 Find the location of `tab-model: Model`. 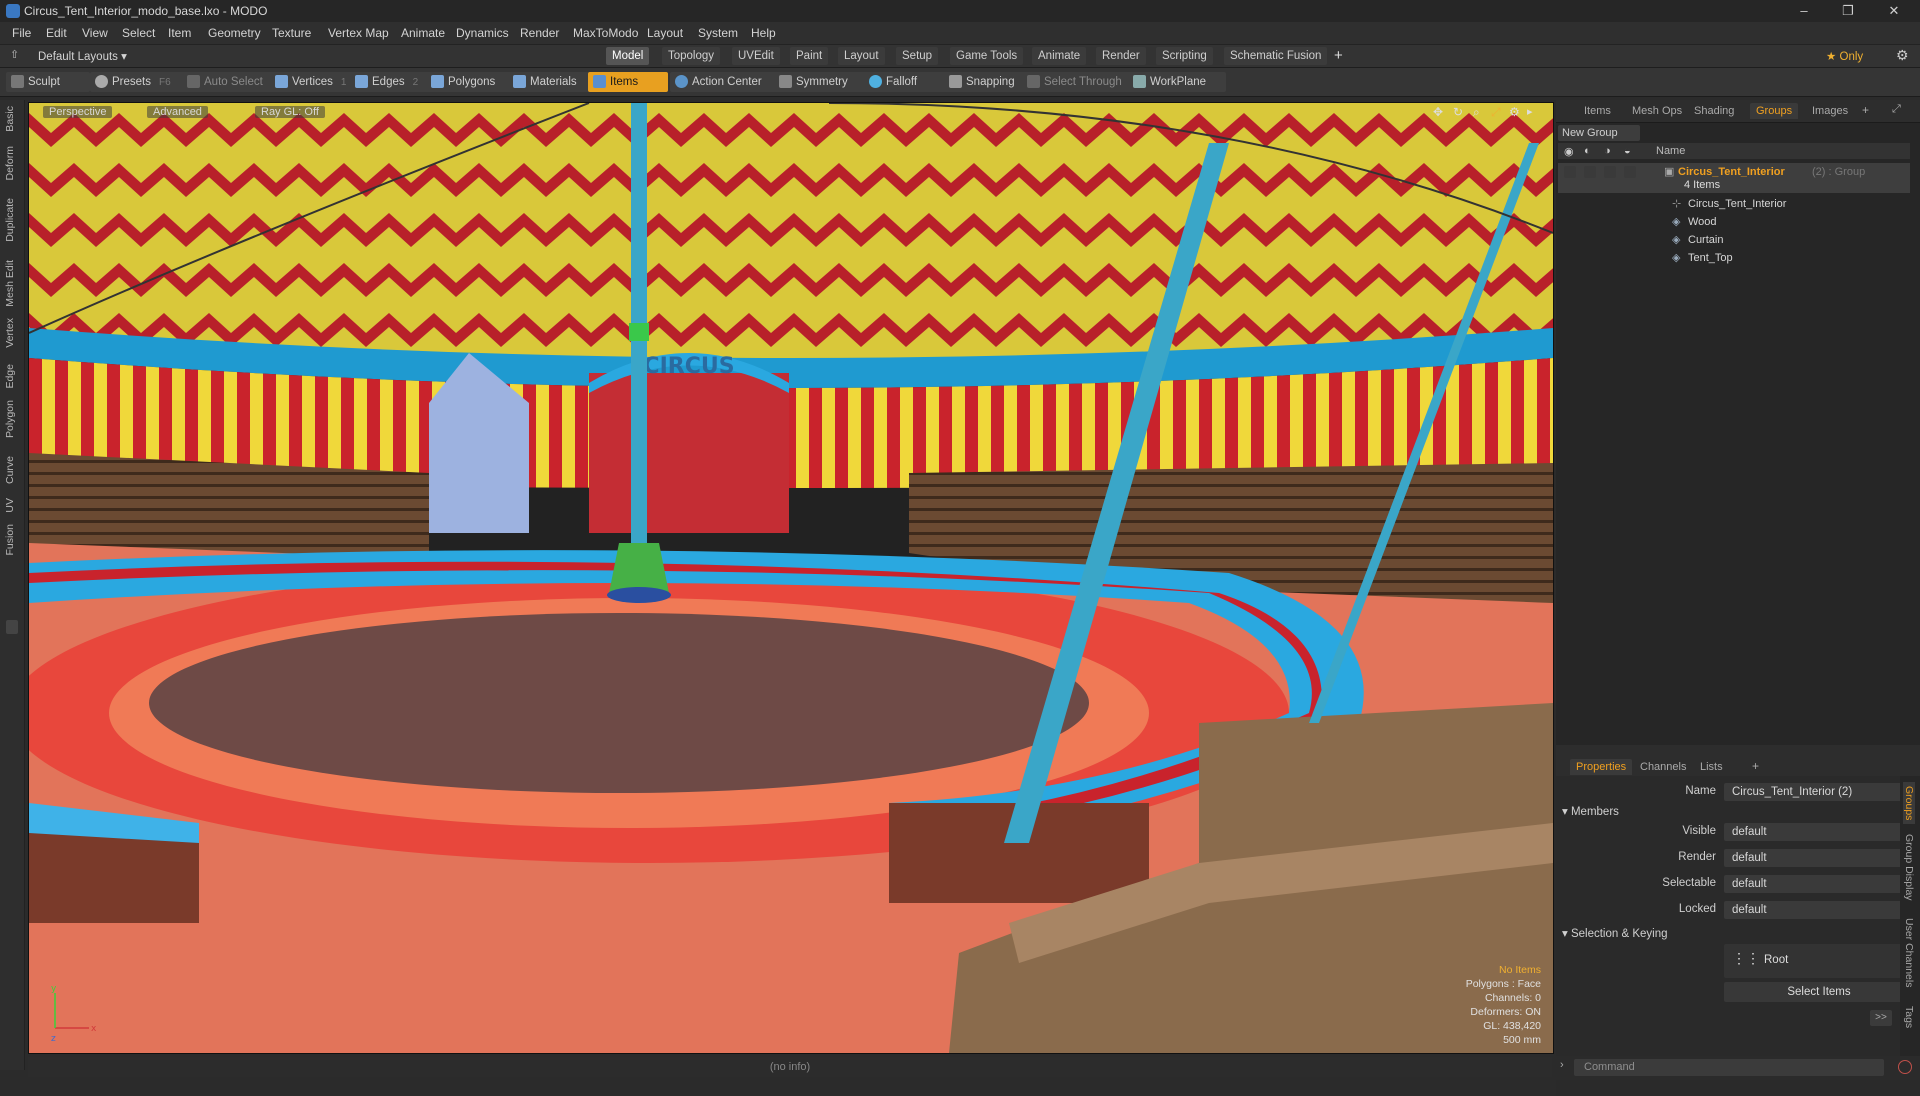

tab-model: Model is located at coordinates (628, 56).